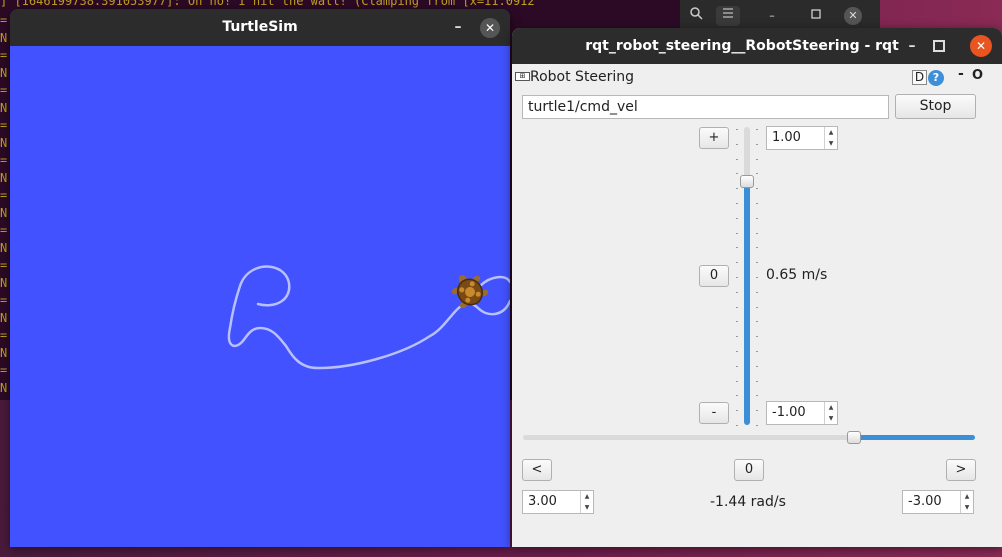 Image resolution: width=1002 pixels, height=557 pixels. Describe the element at coordinates (786, 137) in the screenshot. I see `linear-max-value: 1.00` at that location.